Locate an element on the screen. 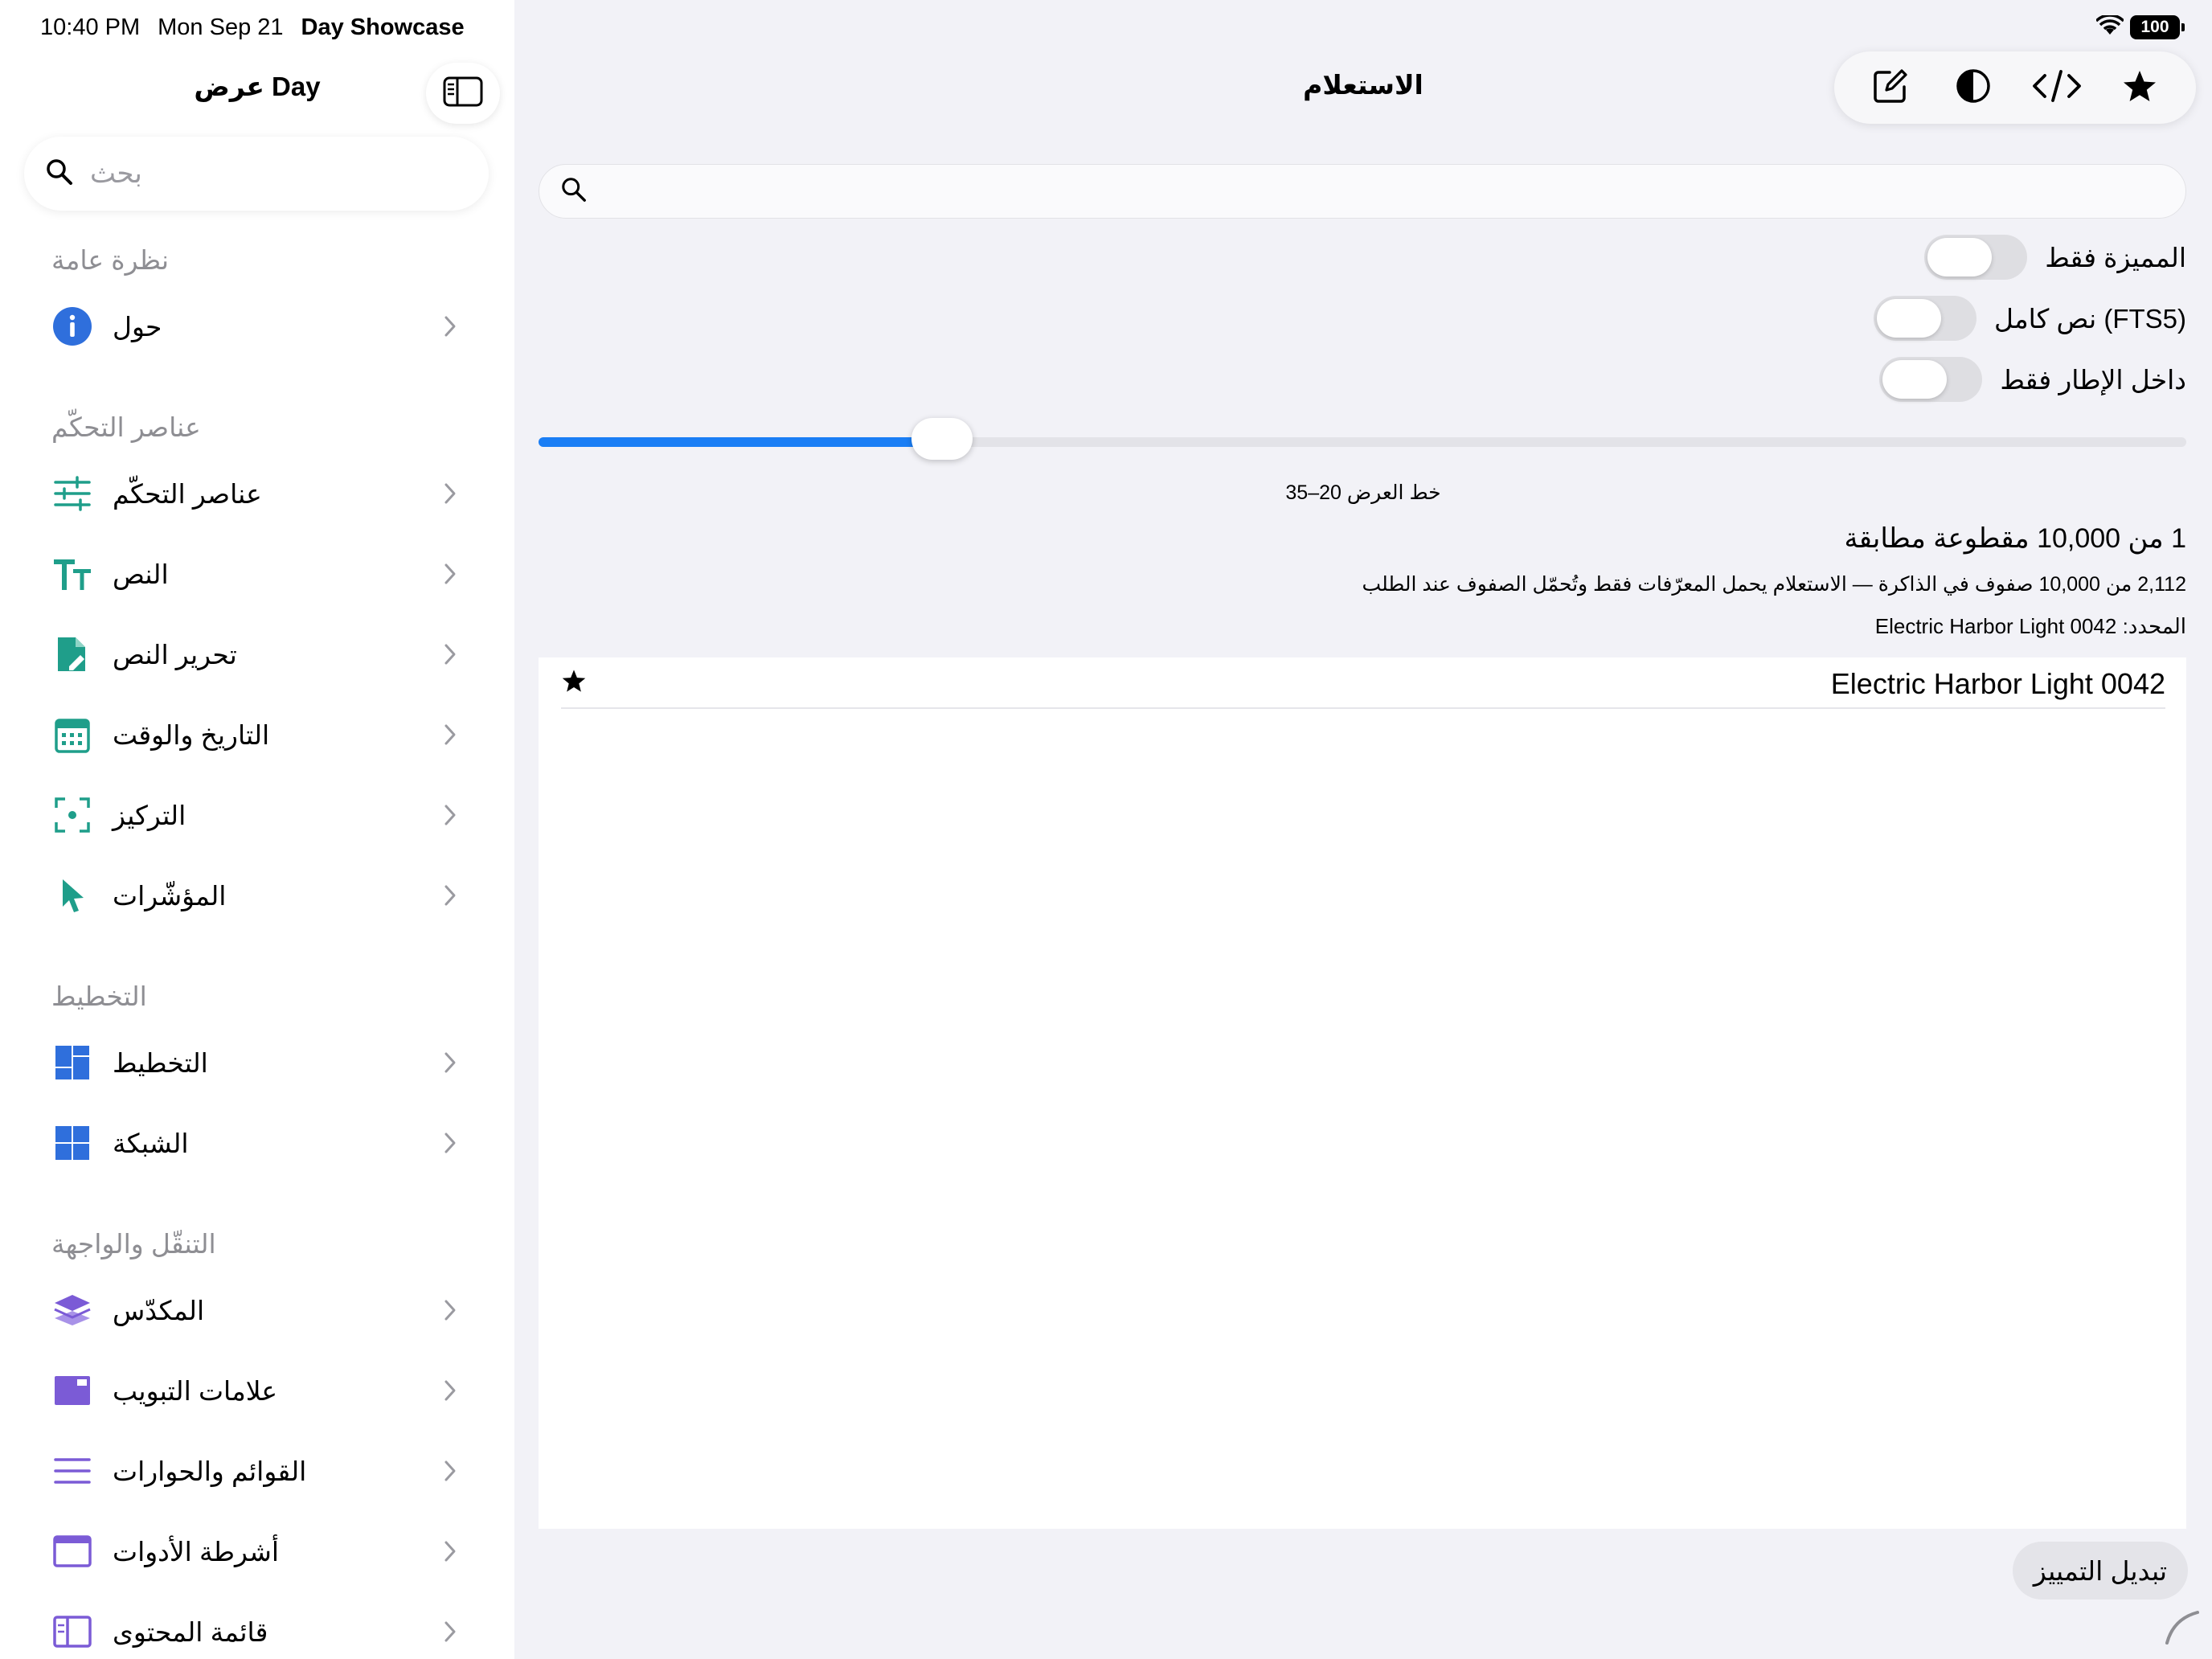 This screenshot has height=1659, width=2212. status-app-name: Day Showcase is located at coordinates (383, 27).